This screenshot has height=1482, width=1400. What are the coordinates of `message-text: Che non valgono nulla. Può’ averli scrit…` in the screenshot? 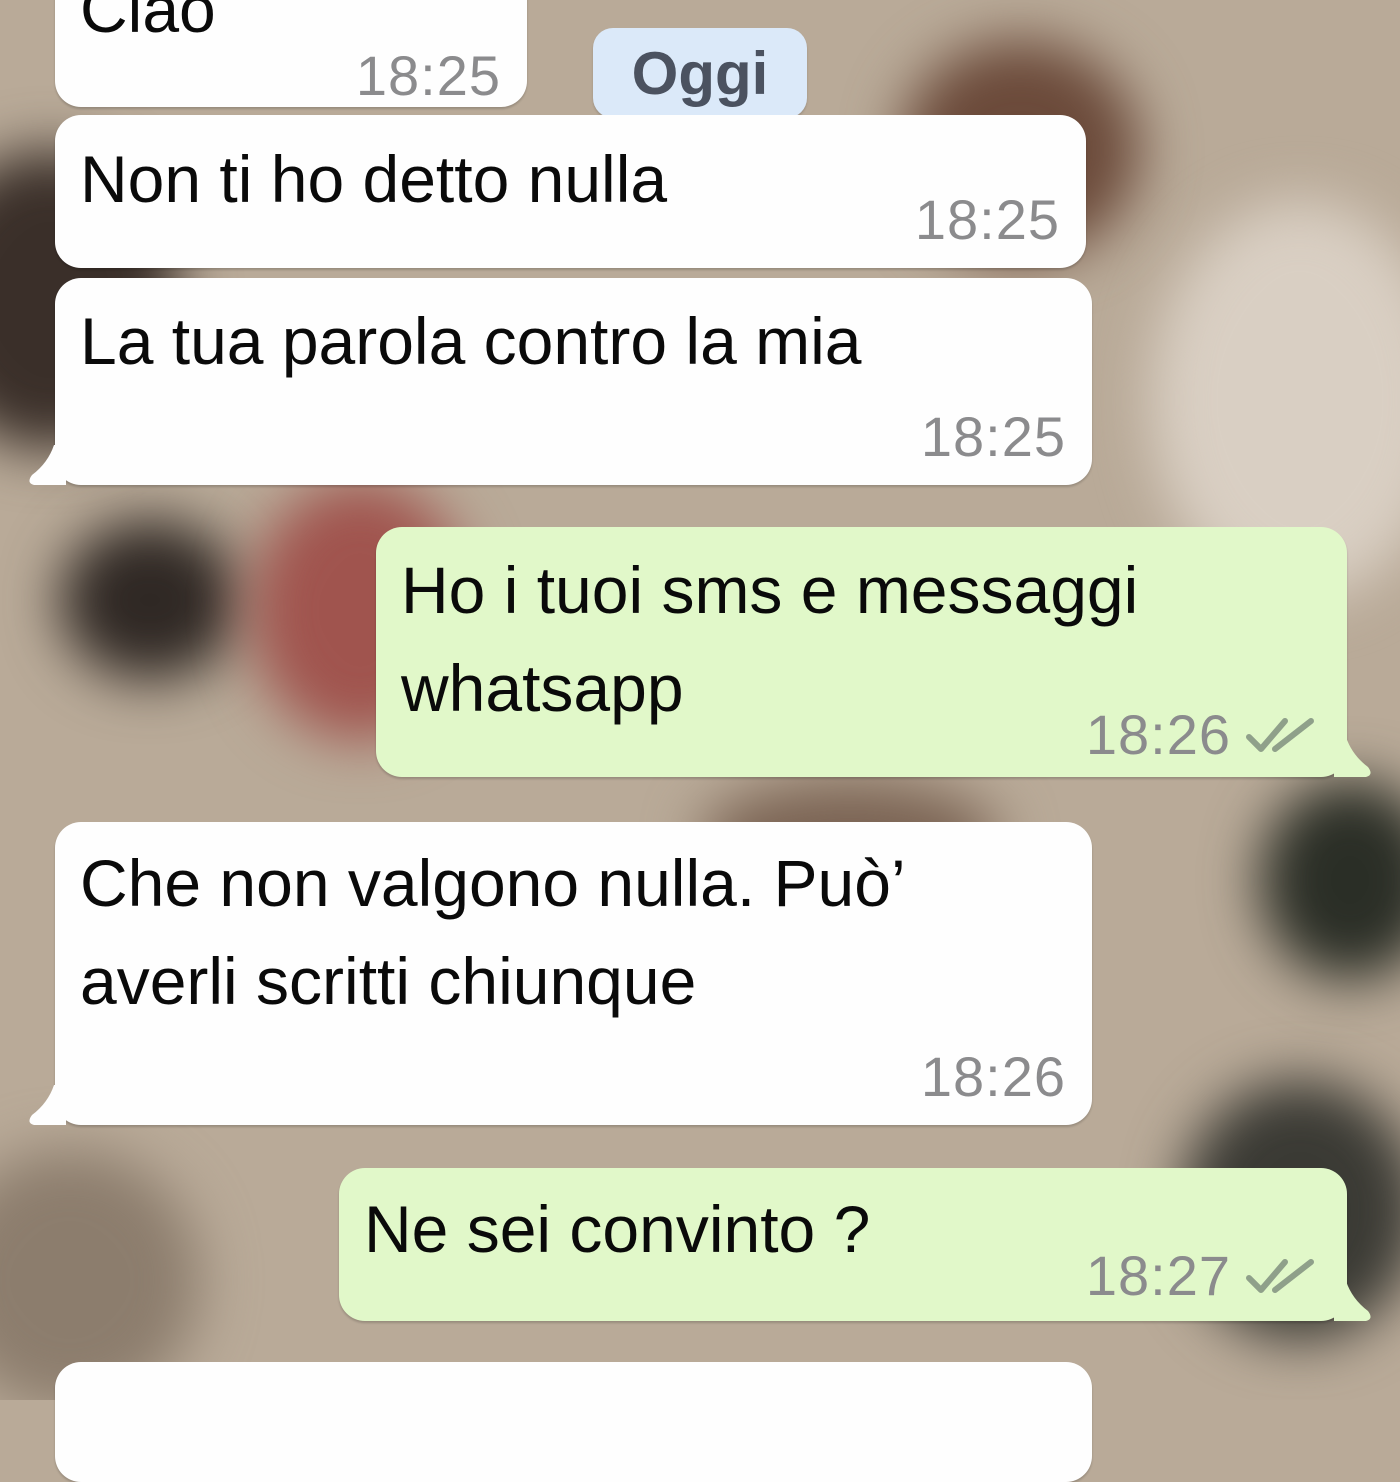 It's located at (493, 932).